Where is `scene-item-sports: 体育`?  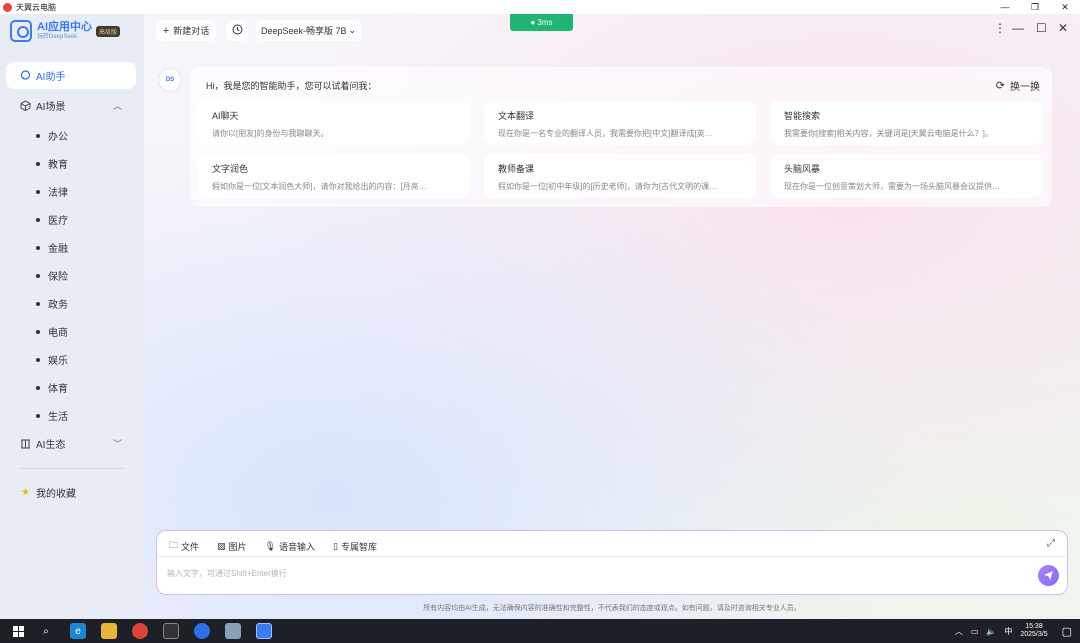
scene-item-sports: 体育 is located at coordinates (52, 387).